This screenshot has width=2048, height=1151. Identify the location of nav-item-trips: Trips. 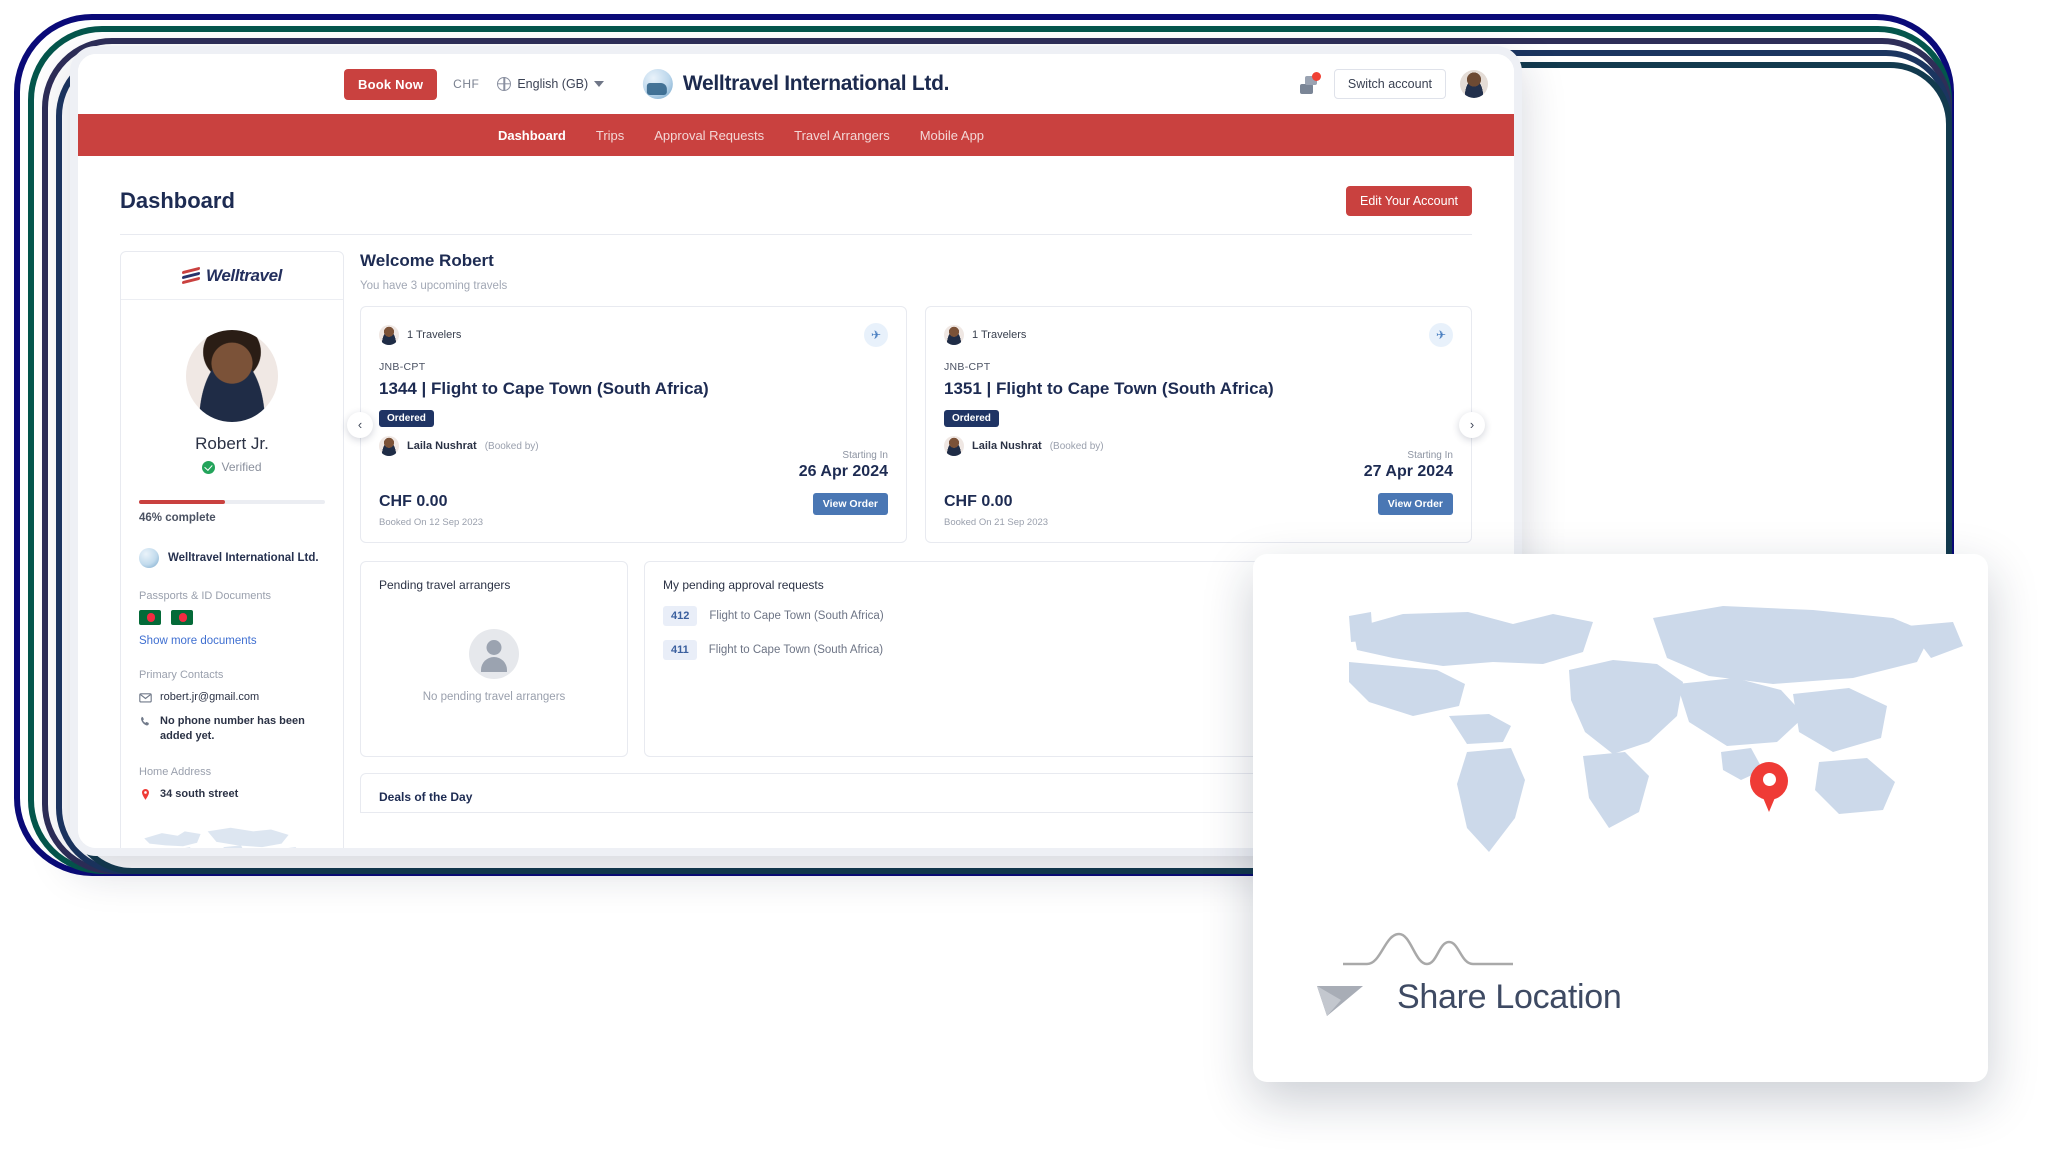
(610, 135).